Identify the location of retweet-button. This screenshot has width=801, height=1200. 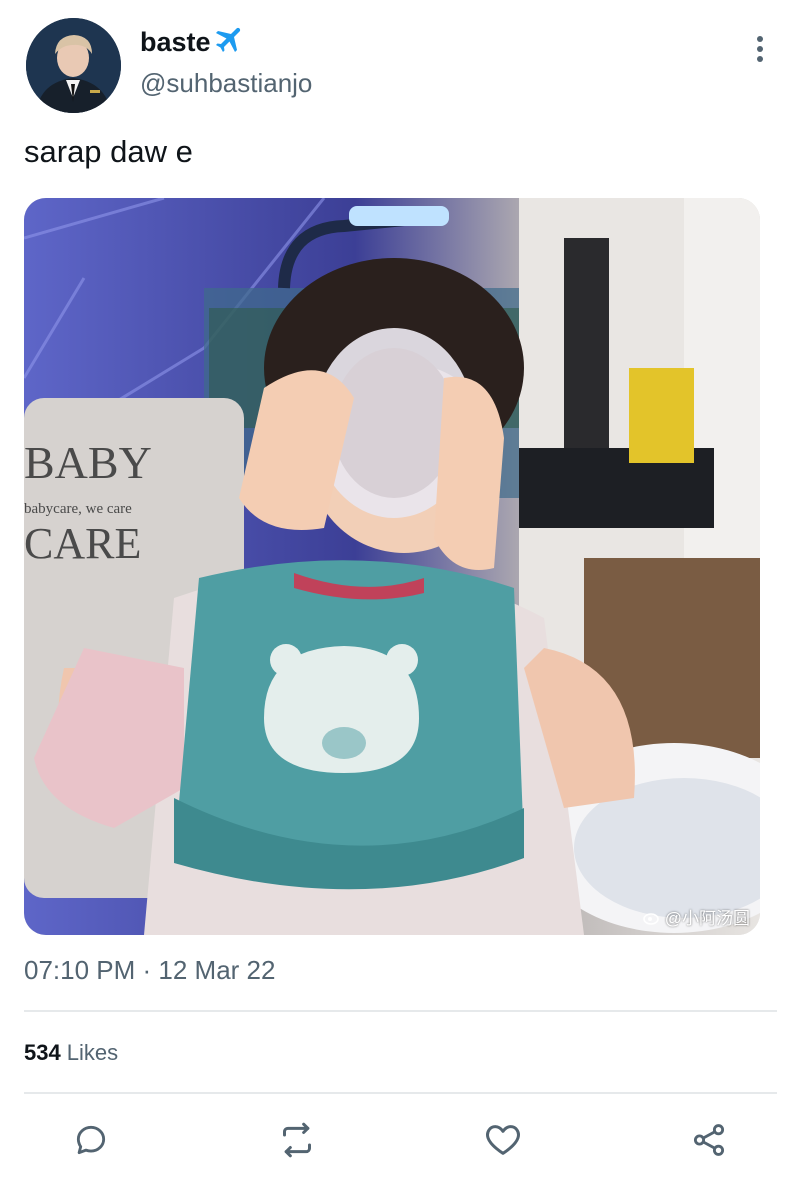
(297, 1140).